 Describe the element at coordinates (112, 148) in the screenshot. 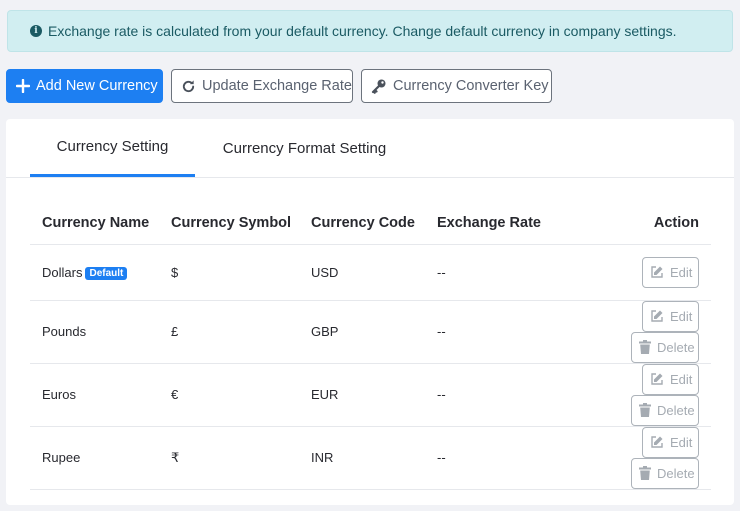

I see `tab-currency-setting: Currency Setting` at that location.